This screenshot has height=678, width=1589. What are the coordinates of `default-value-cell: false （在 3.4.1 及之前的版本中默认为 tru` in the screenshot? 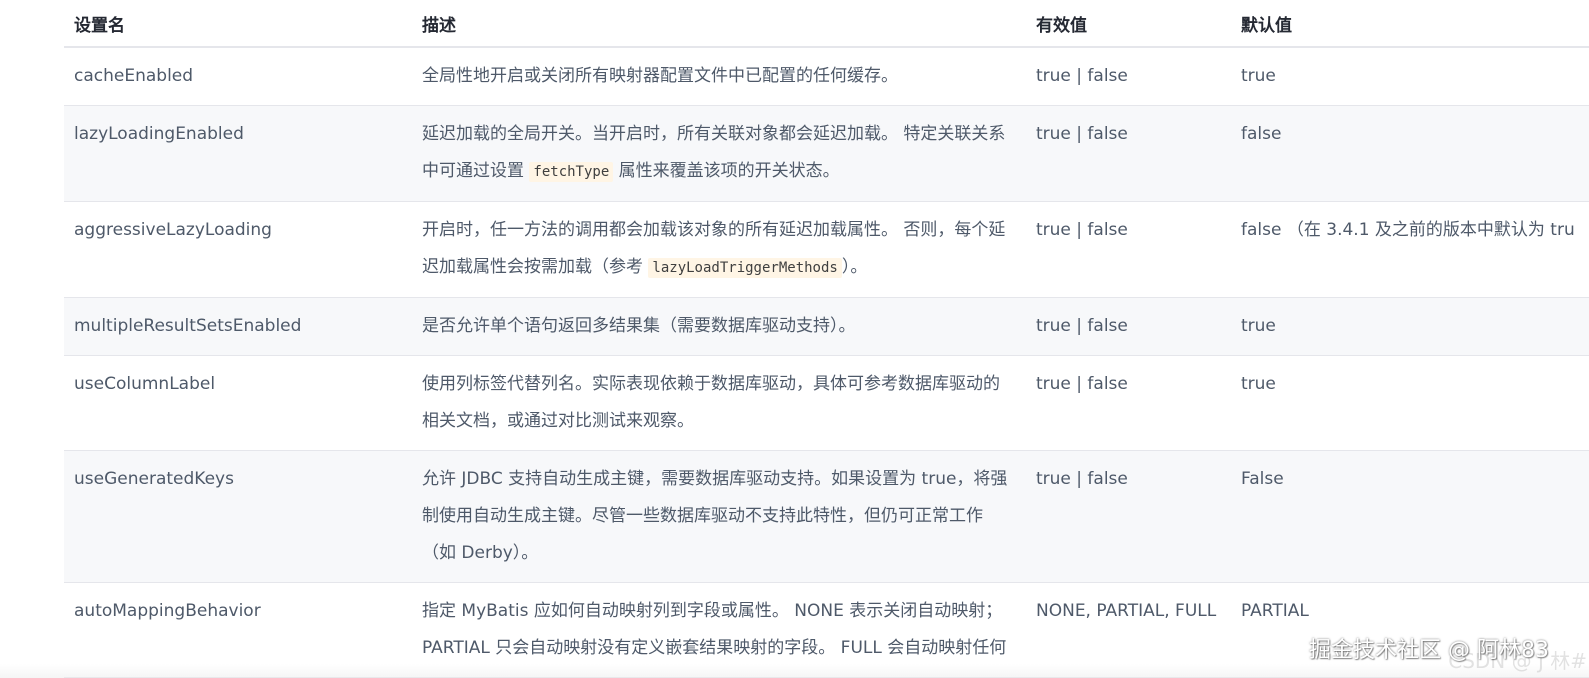 It's located at (1408, 230).